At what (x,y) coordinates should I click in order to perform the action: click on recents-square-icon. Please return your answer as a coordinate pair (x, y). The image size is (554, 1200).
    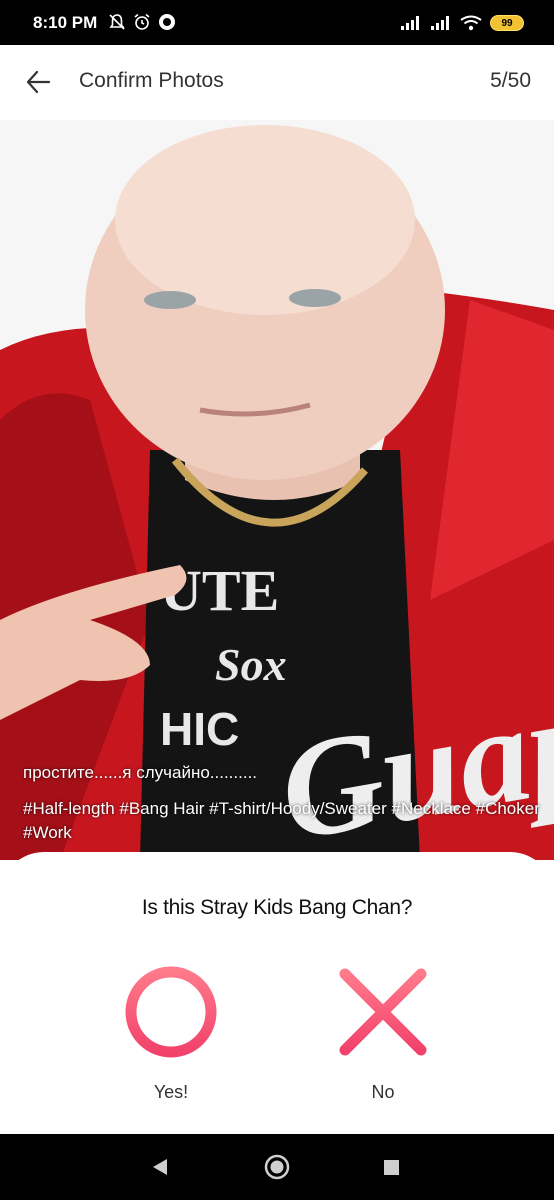
    Looking at the image, I should click on (392, 1168).